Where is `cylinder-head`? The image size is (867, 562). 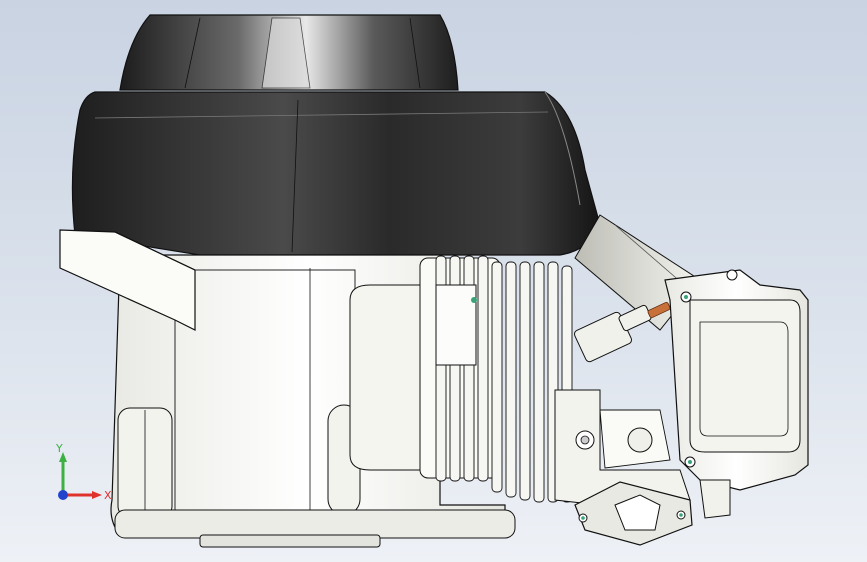
cylinder-head is located at coordinates (736, 380).